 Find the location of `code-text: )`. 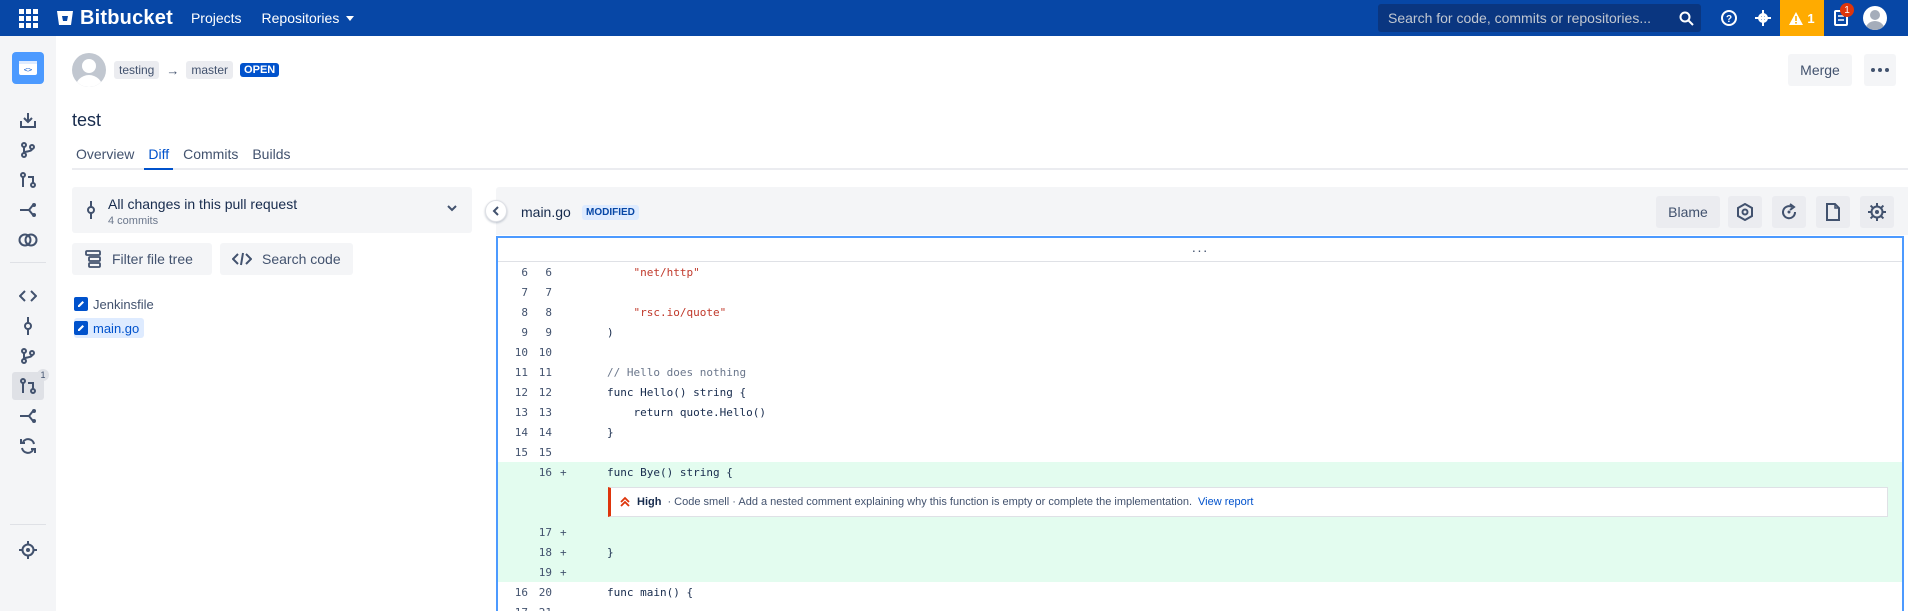

code-text: ) is located at coordinates (610, 332).